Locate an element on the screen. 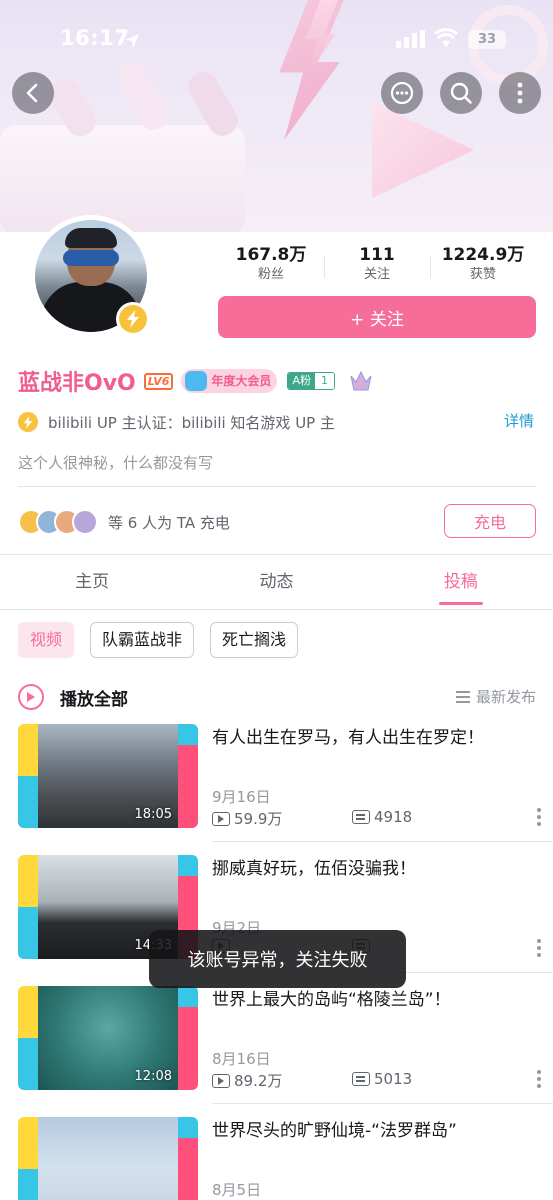  stat-label: 获赞 is located at coordinates (482, 274).